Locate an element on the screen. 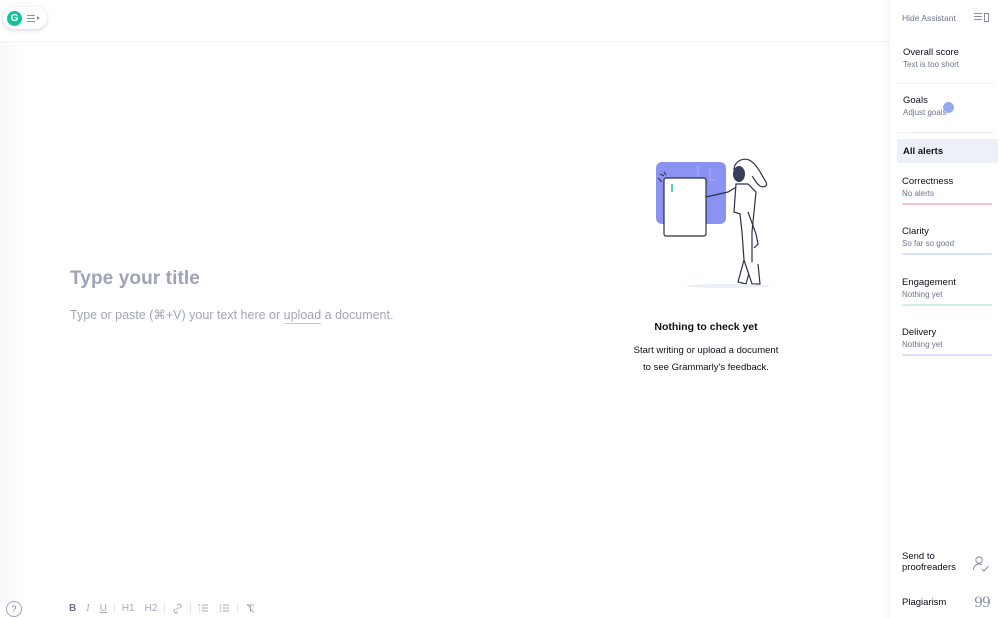  upload-link: upload is located at coordinates (302, 316).